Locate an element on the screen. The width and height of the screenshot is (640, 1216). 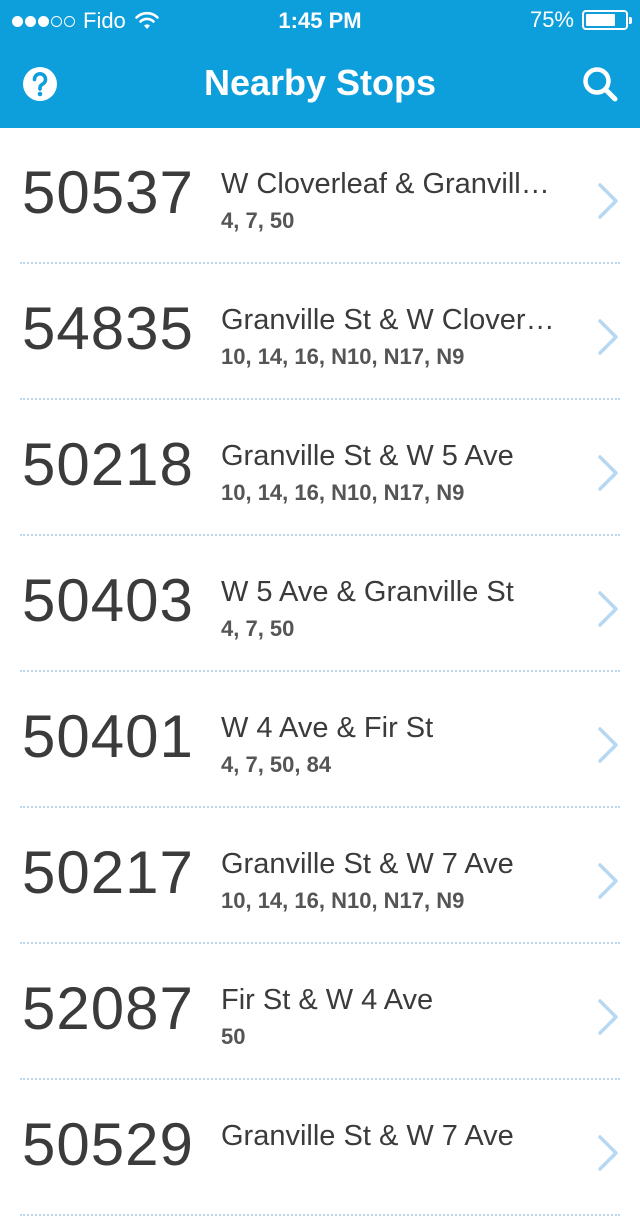
stop-number: 50537 is located at coordinates (108, 192).